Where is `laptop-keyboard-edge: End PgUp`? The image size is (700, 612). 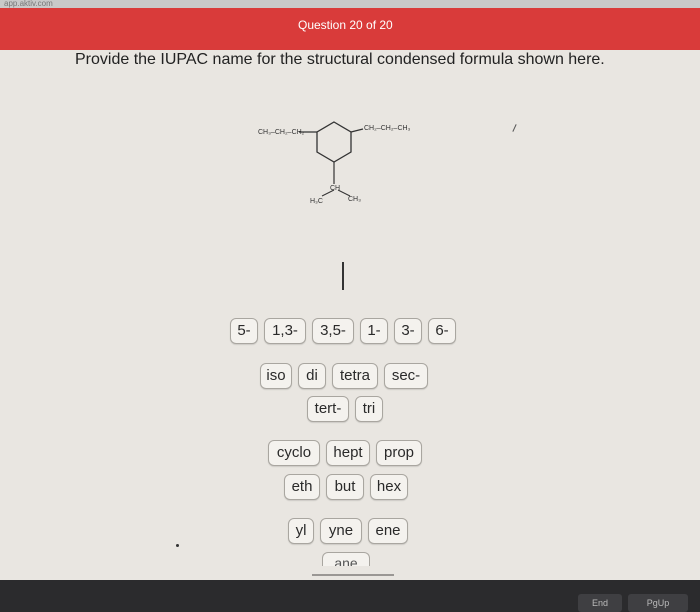 laptop-keyboard-edge: End PgUp is located at coordinates (350, 596).